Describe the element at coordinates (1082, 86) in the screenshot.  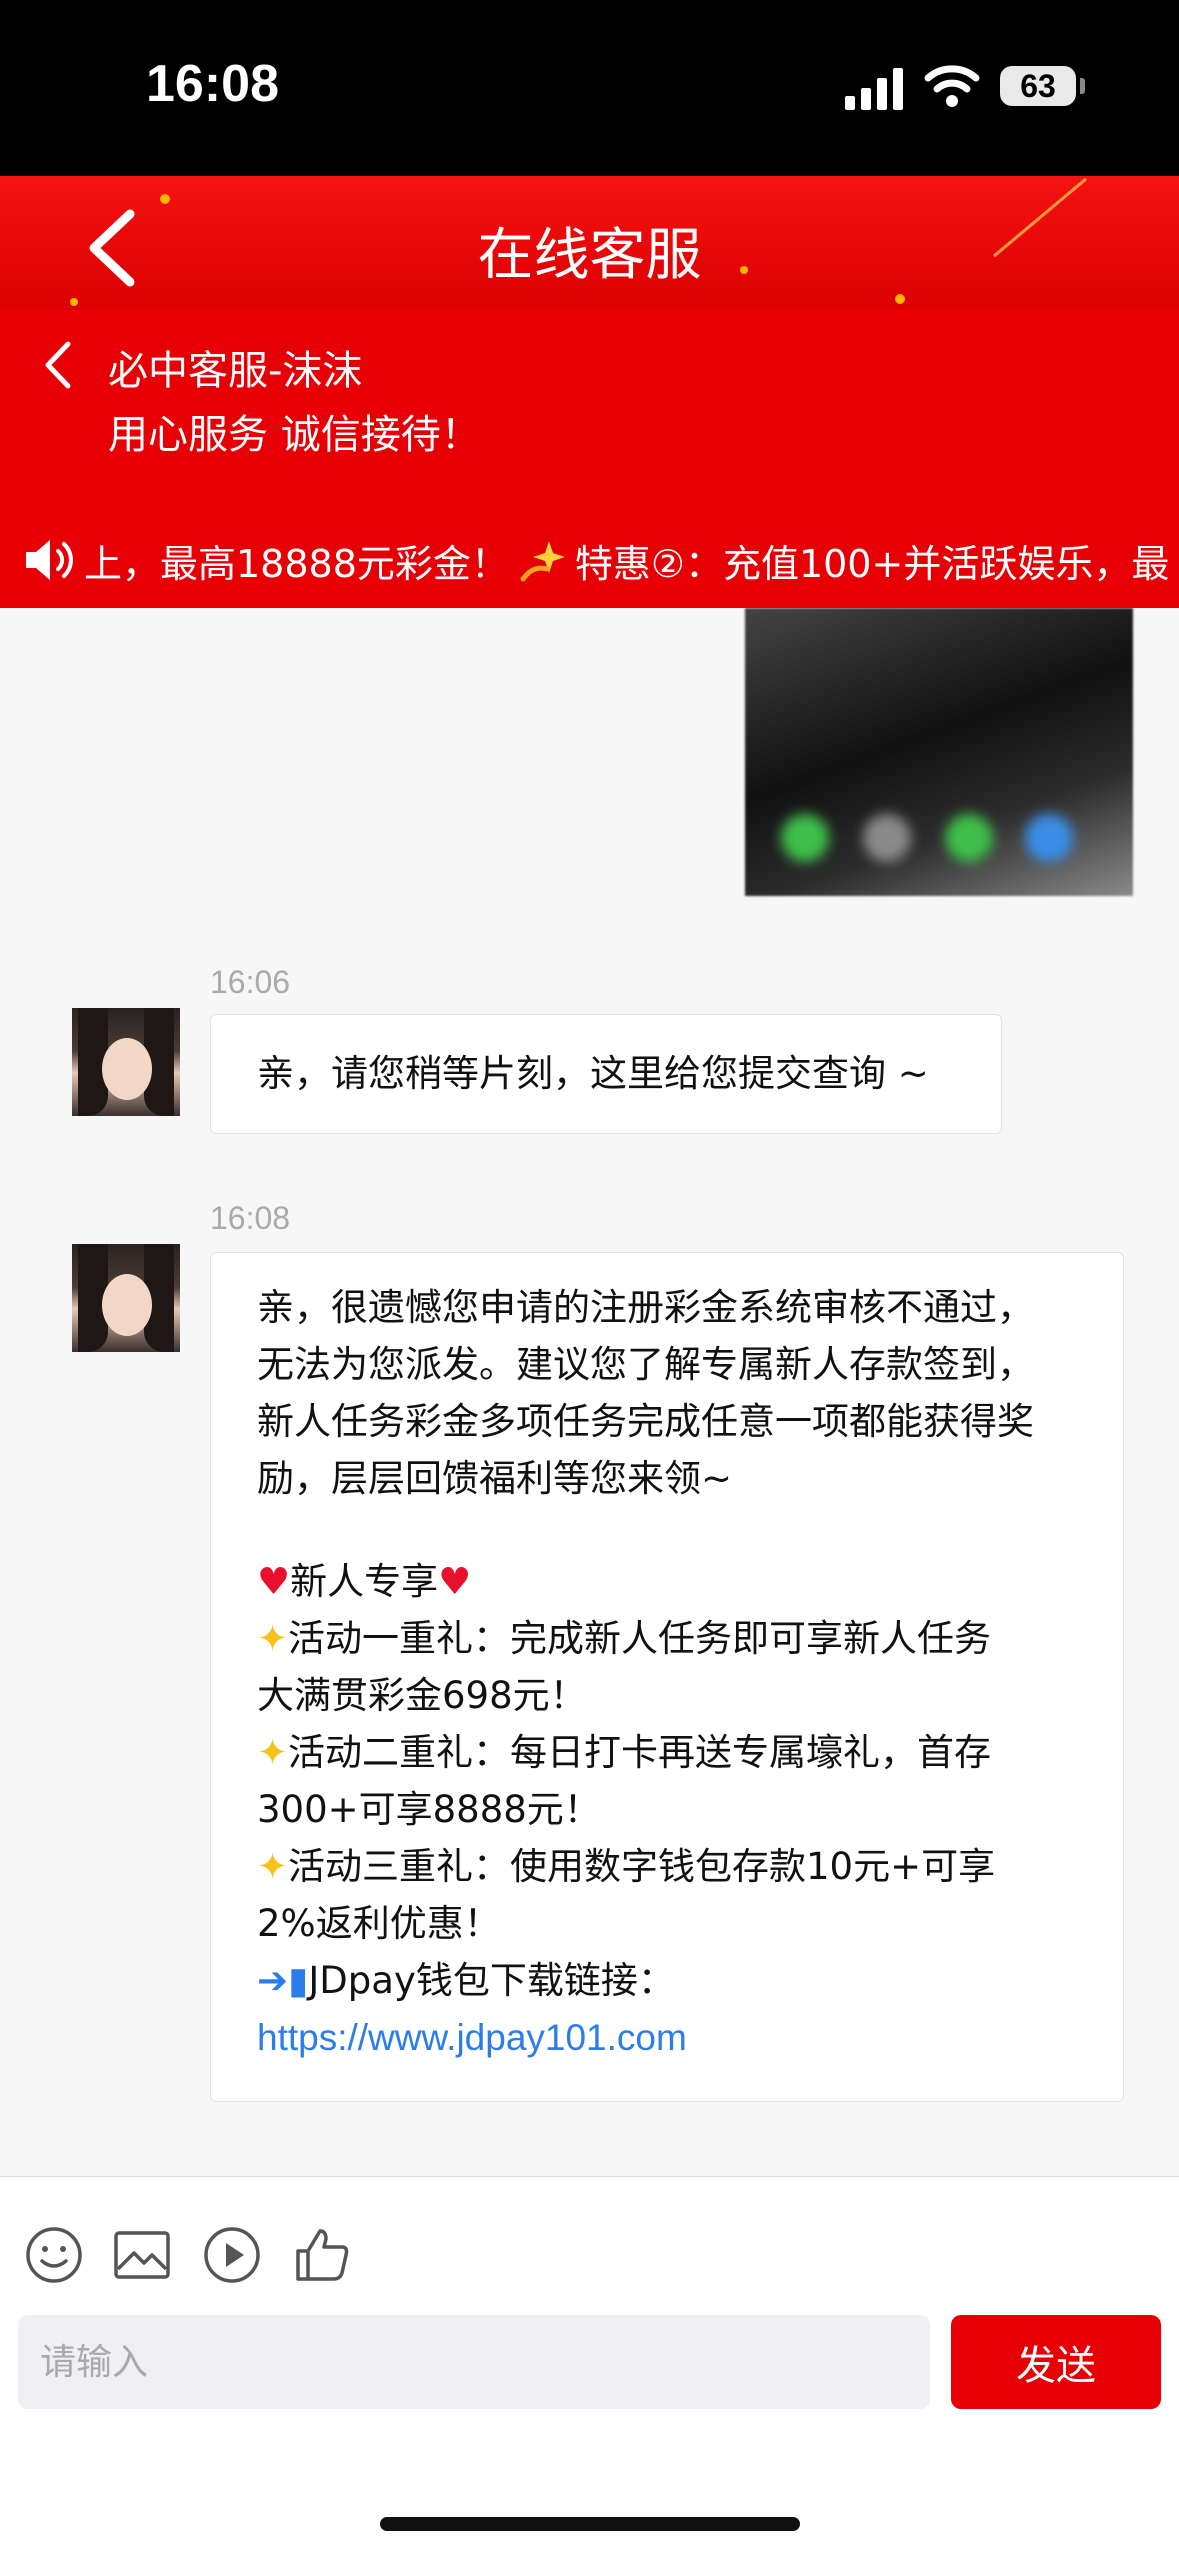
I see `battery-tip` at that location.